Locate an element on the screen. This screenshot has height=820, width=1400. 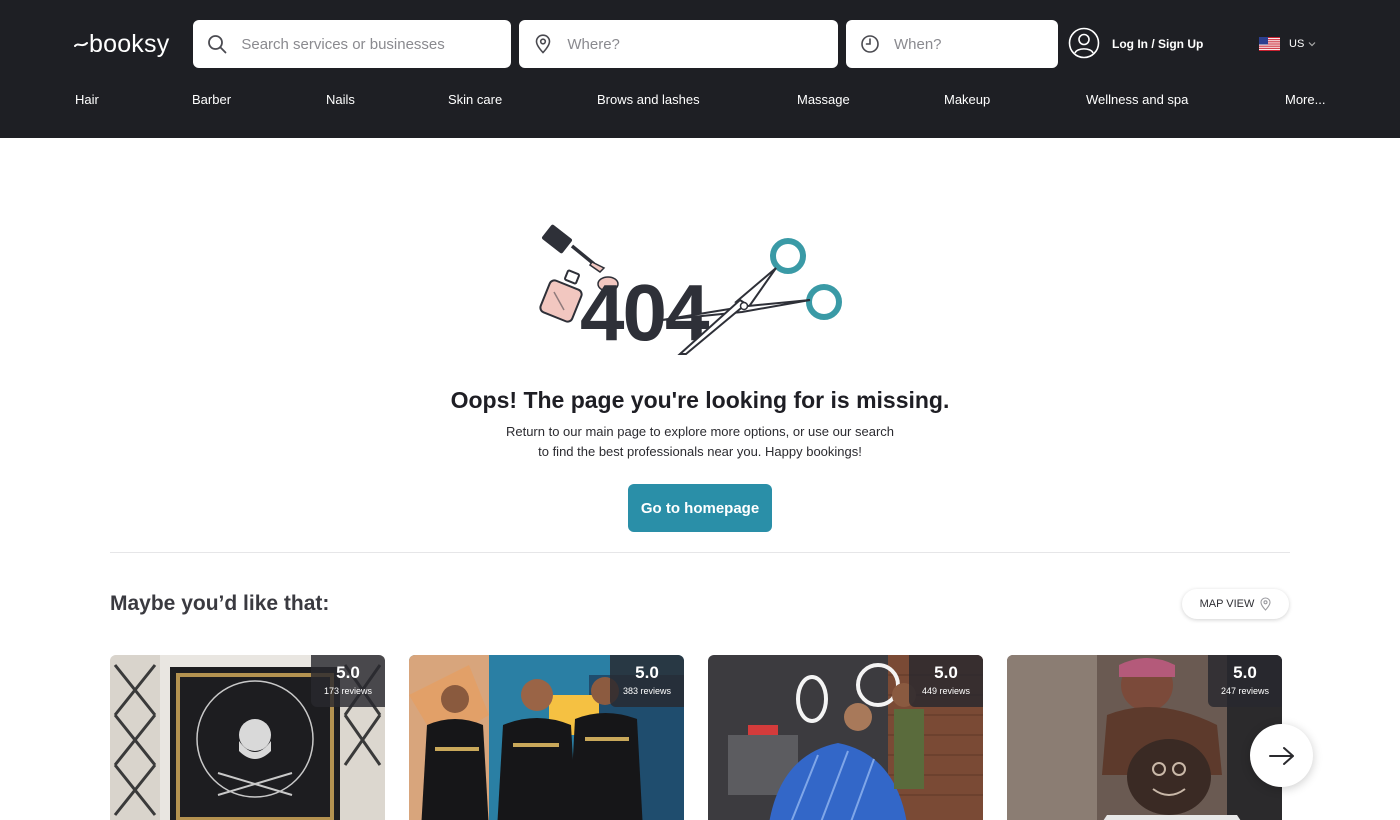
login-signup-link: Log In / Sign Up is located at coordinates (1136, 44).